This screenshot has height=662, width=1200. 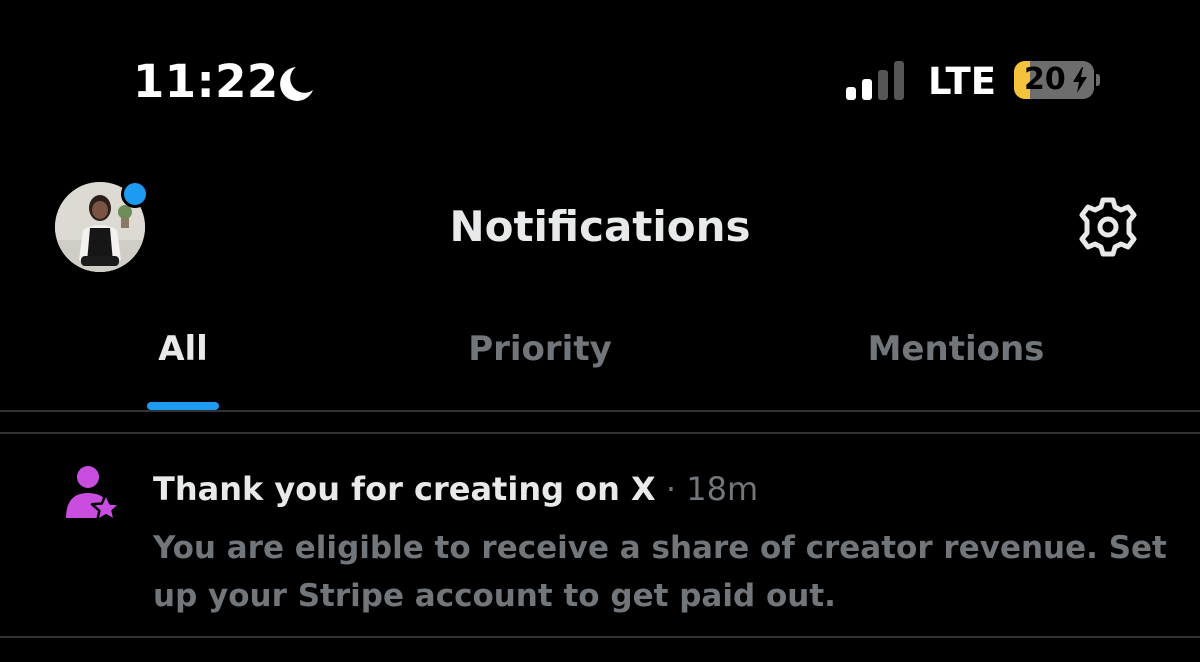 What do you see at coordinates (722, 489) in the screenshot?
I see `notification-time: 18m` at bounding box center [722, 489].